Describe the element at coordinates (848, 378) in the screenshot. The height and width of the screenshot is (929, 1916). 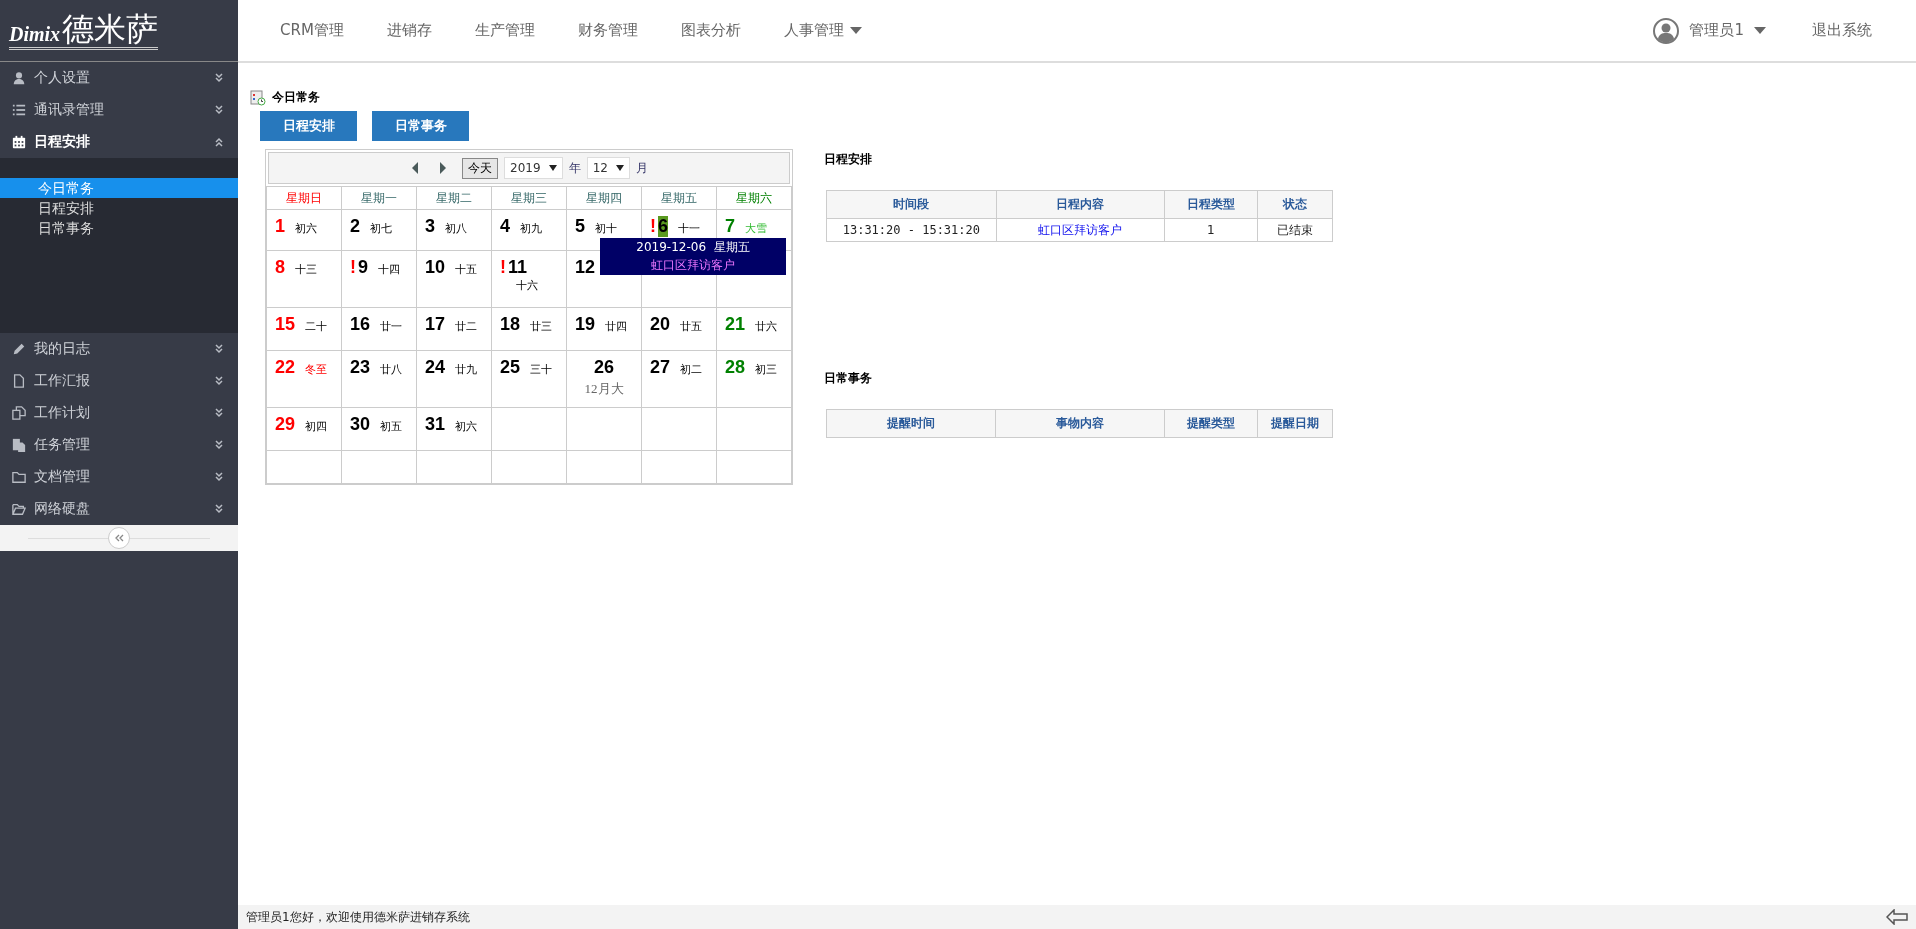
I see `section-title: 日常事务` at that location.